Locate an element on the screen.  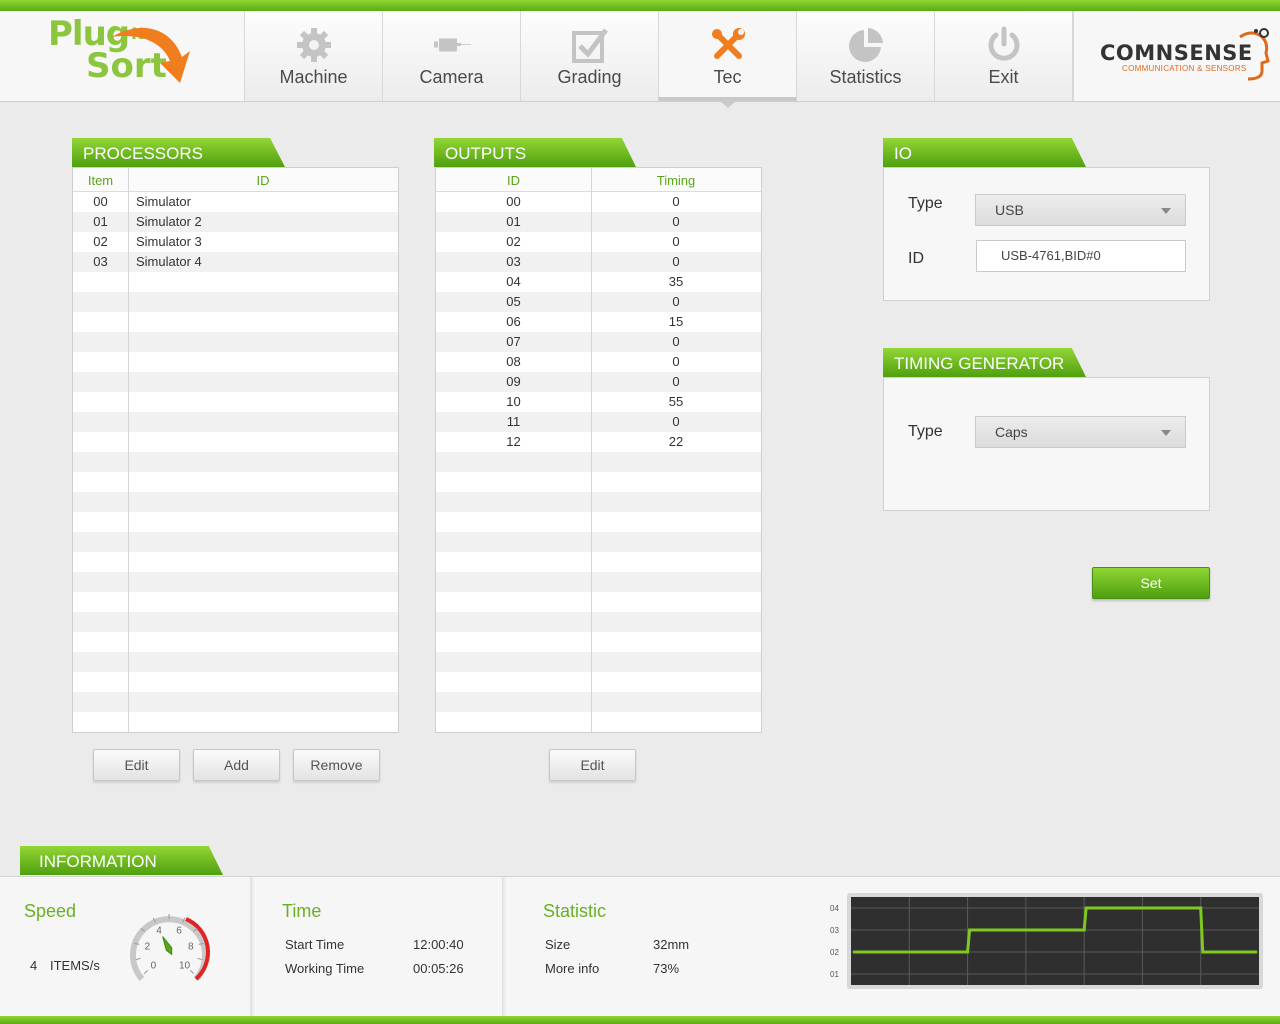
table-row: 08 0 is located at coordinates (598, 362).